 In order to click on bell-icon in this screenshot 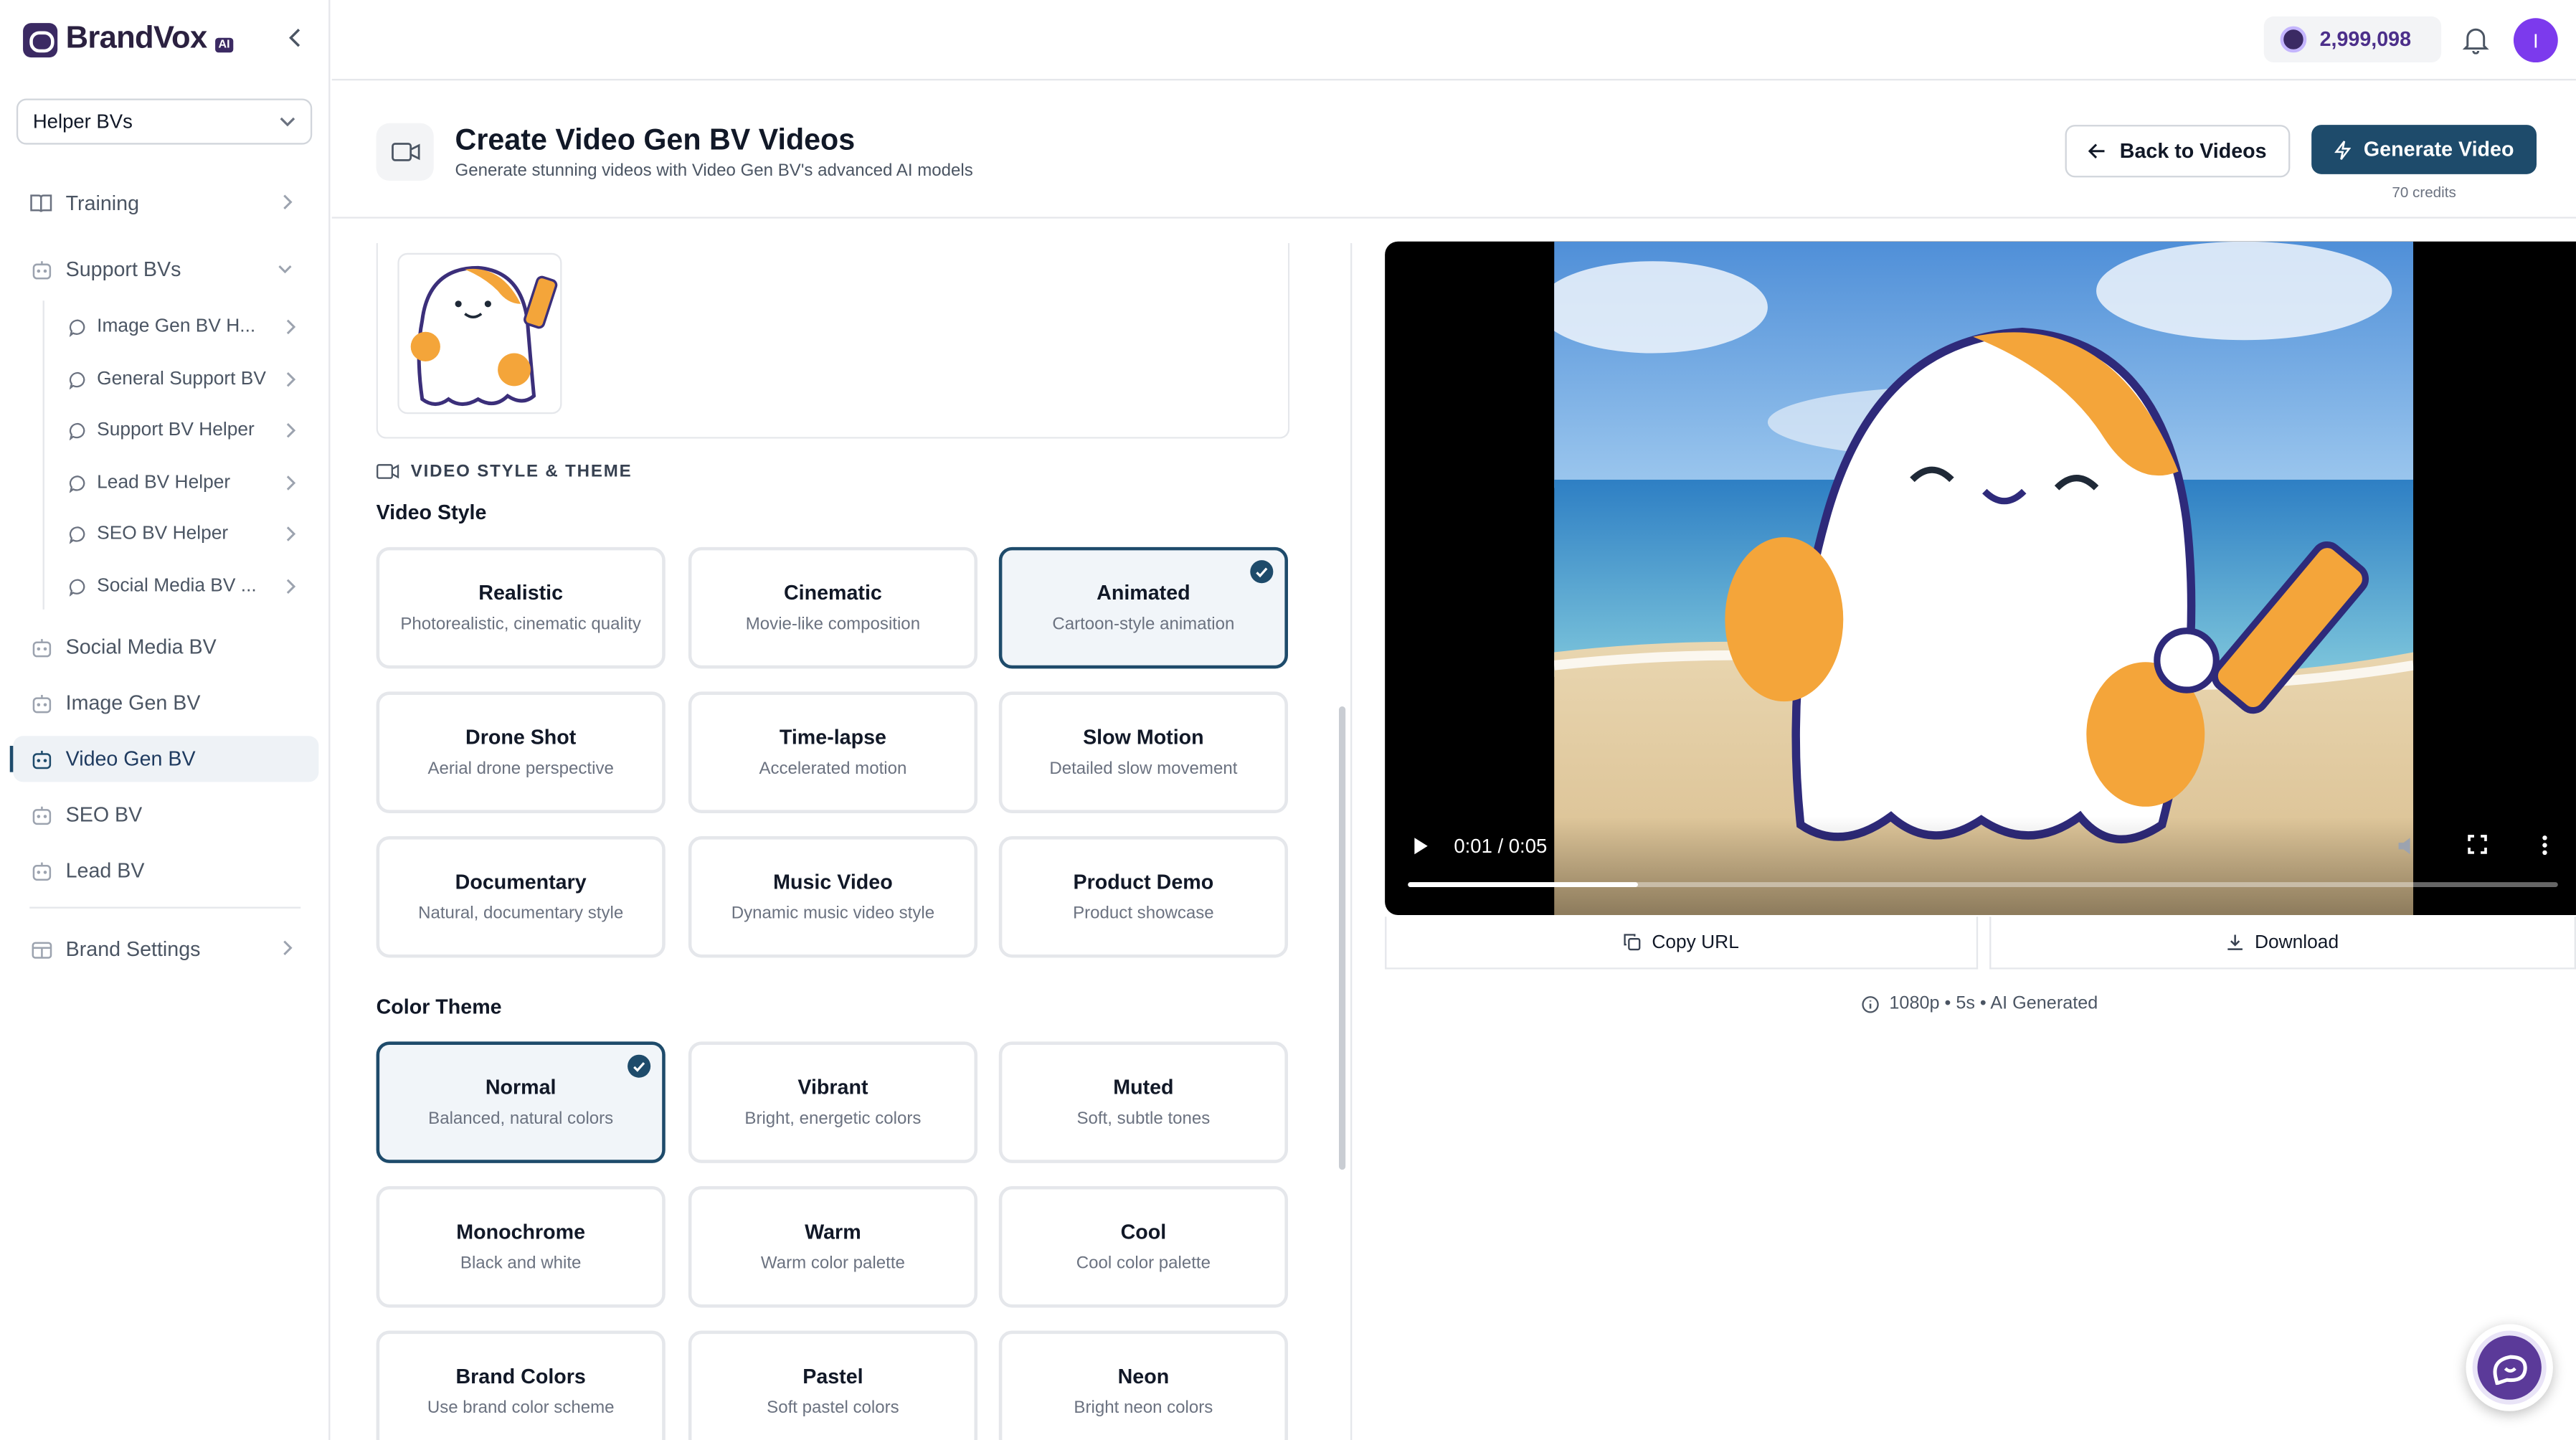, I will do `click(2476, 39)`.